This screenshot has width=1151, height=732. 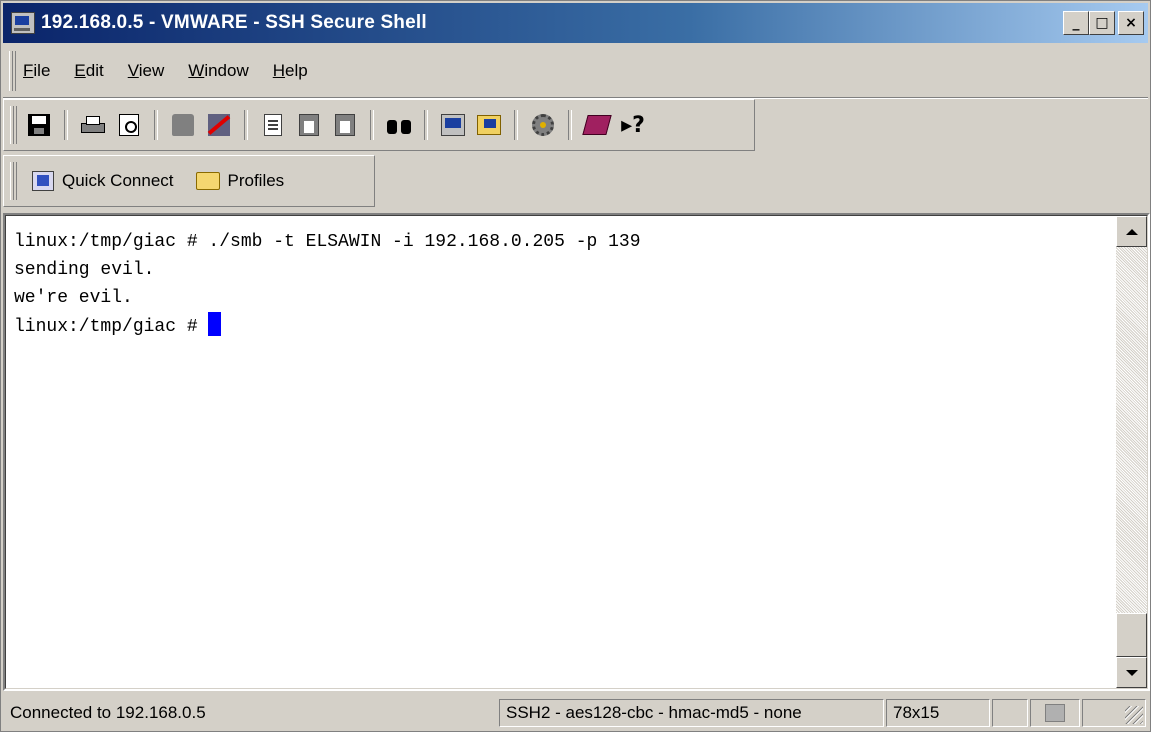 I want to click on whats-this-button: ▸?, so click(x=633, y=125).